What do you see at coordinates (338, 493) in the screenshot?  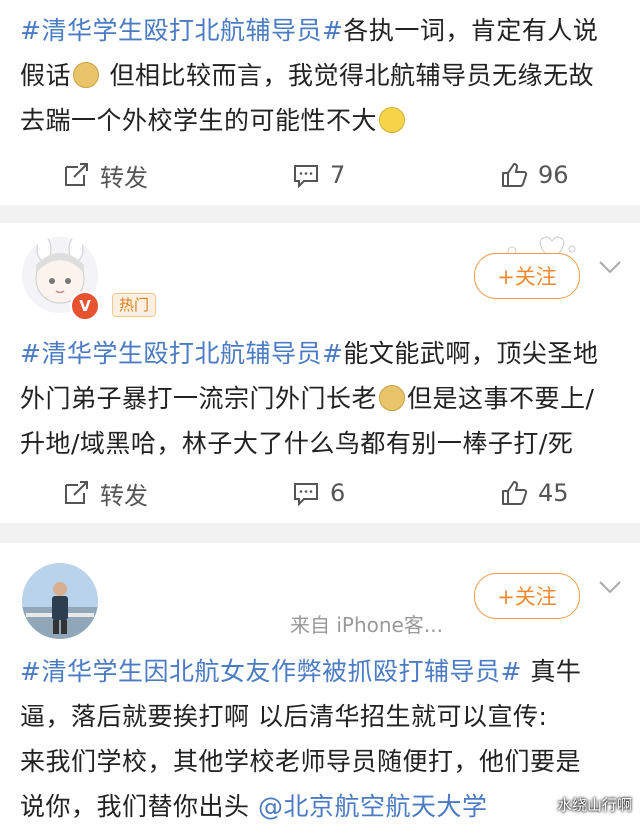 I see `comment-count: 6` at bounding box center [338, 493].